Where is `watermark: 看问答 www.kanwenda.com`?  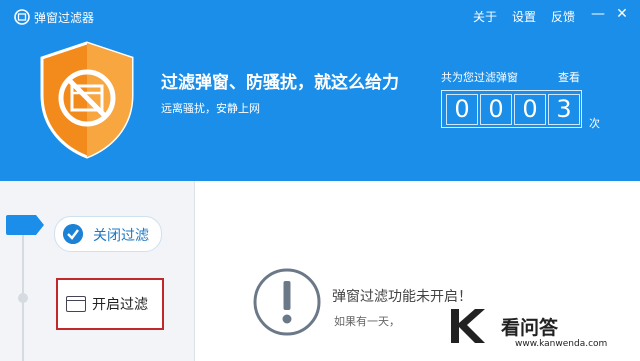 watermark: 看问答 www.kanwenda.com is located at coordinates (540, 330).